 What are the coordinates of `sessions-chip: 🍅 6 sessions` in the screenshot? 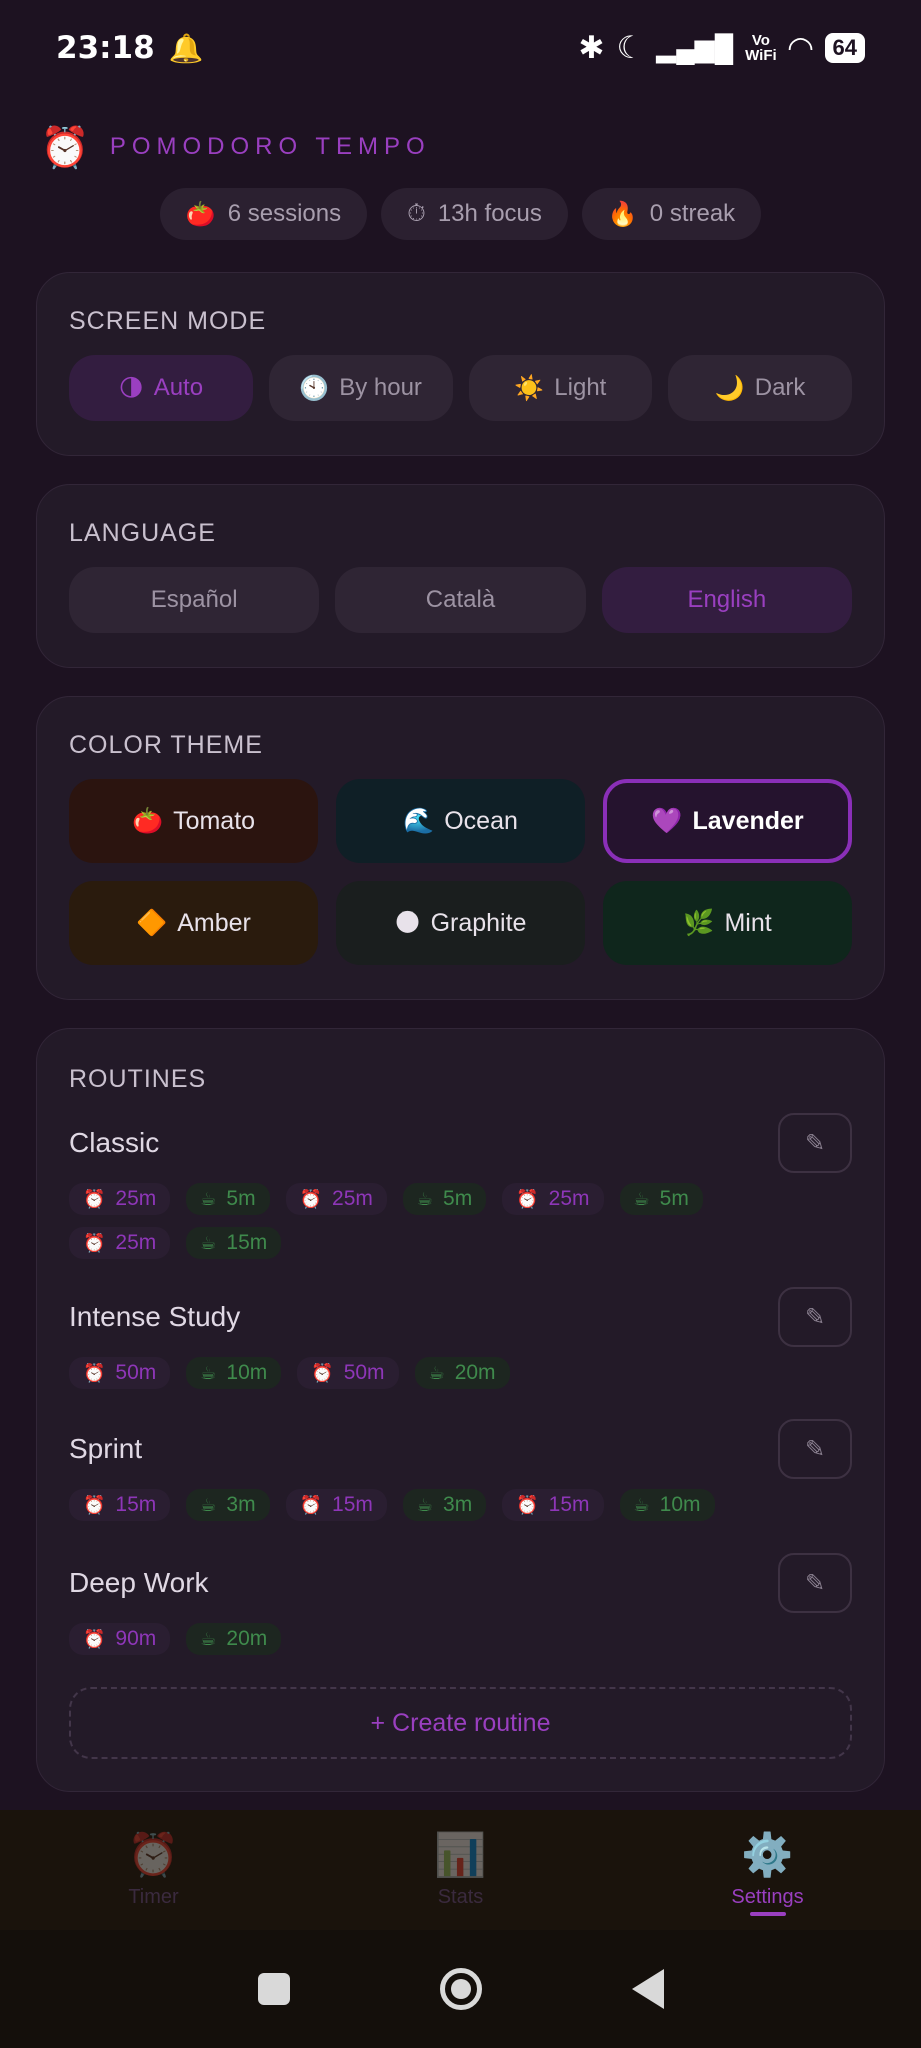 It's located at (263, 214).